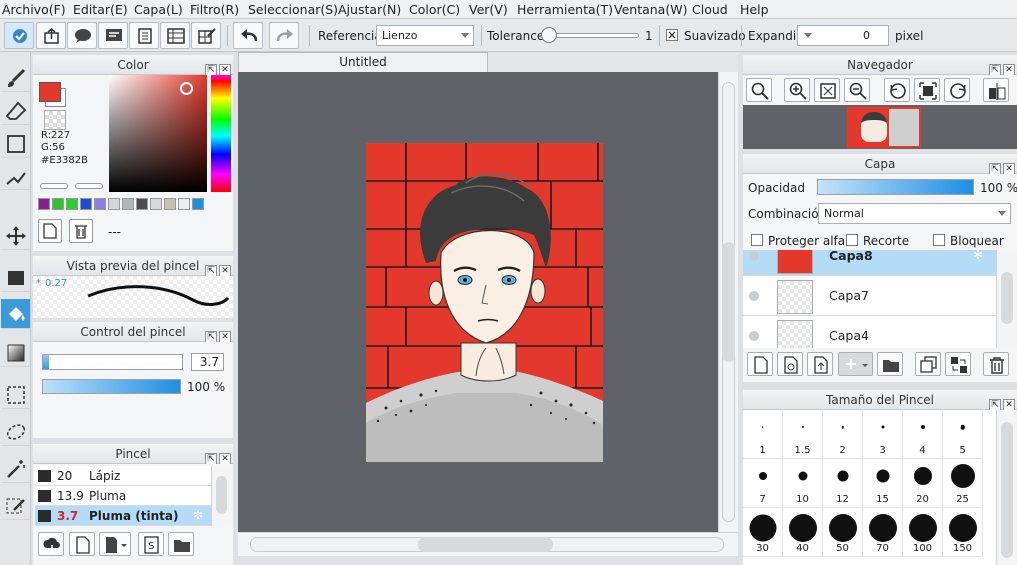 This screenshot has height=565, width=1017. I want to click on brush-size-cell: 2, so click(843, 434).